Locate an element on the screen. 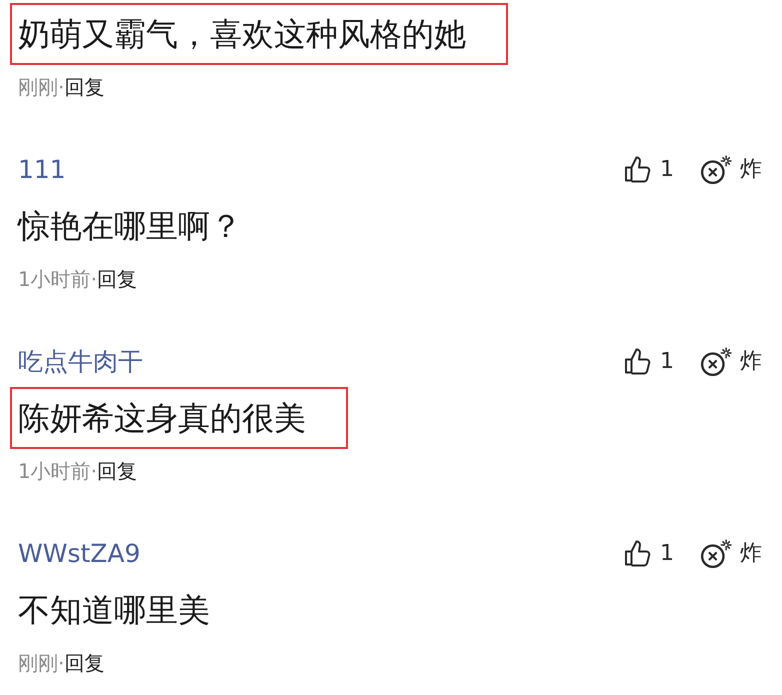 The width and height of the screenshot is (782, 695). comment-text: 陈妍希这身真的很美 is located at coordinates (179, 418).